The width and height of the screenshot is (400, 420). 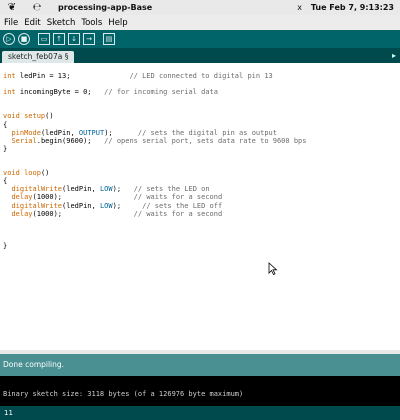 What do you see at coordinates (91, 23) in the screenshot?
I see `menu-tools: Tools` at bounding box center [91, 23].